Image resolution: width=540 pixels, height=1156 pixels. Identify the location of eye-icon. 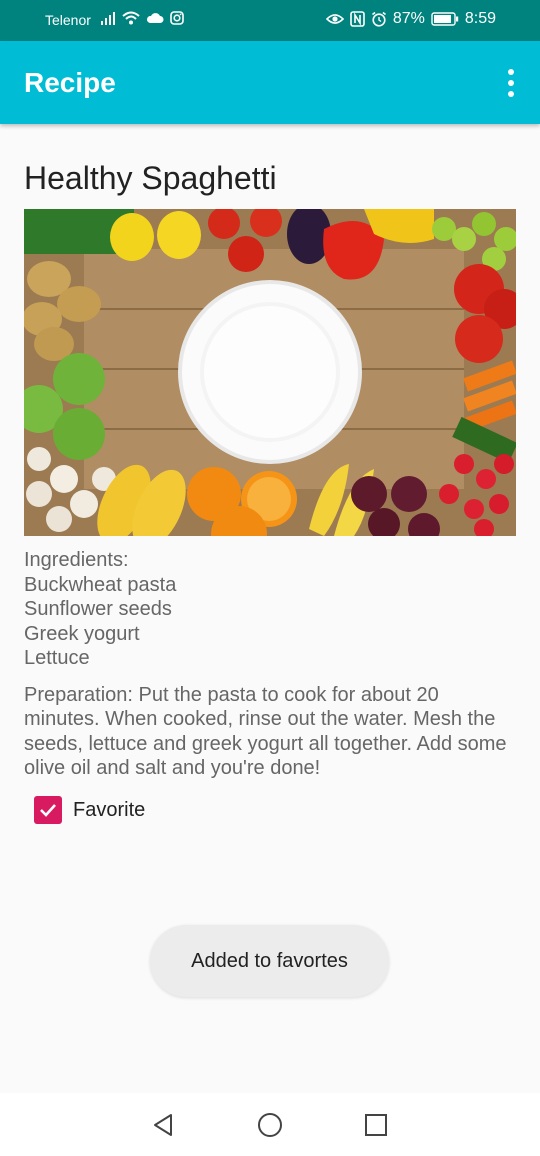
(334, 19).